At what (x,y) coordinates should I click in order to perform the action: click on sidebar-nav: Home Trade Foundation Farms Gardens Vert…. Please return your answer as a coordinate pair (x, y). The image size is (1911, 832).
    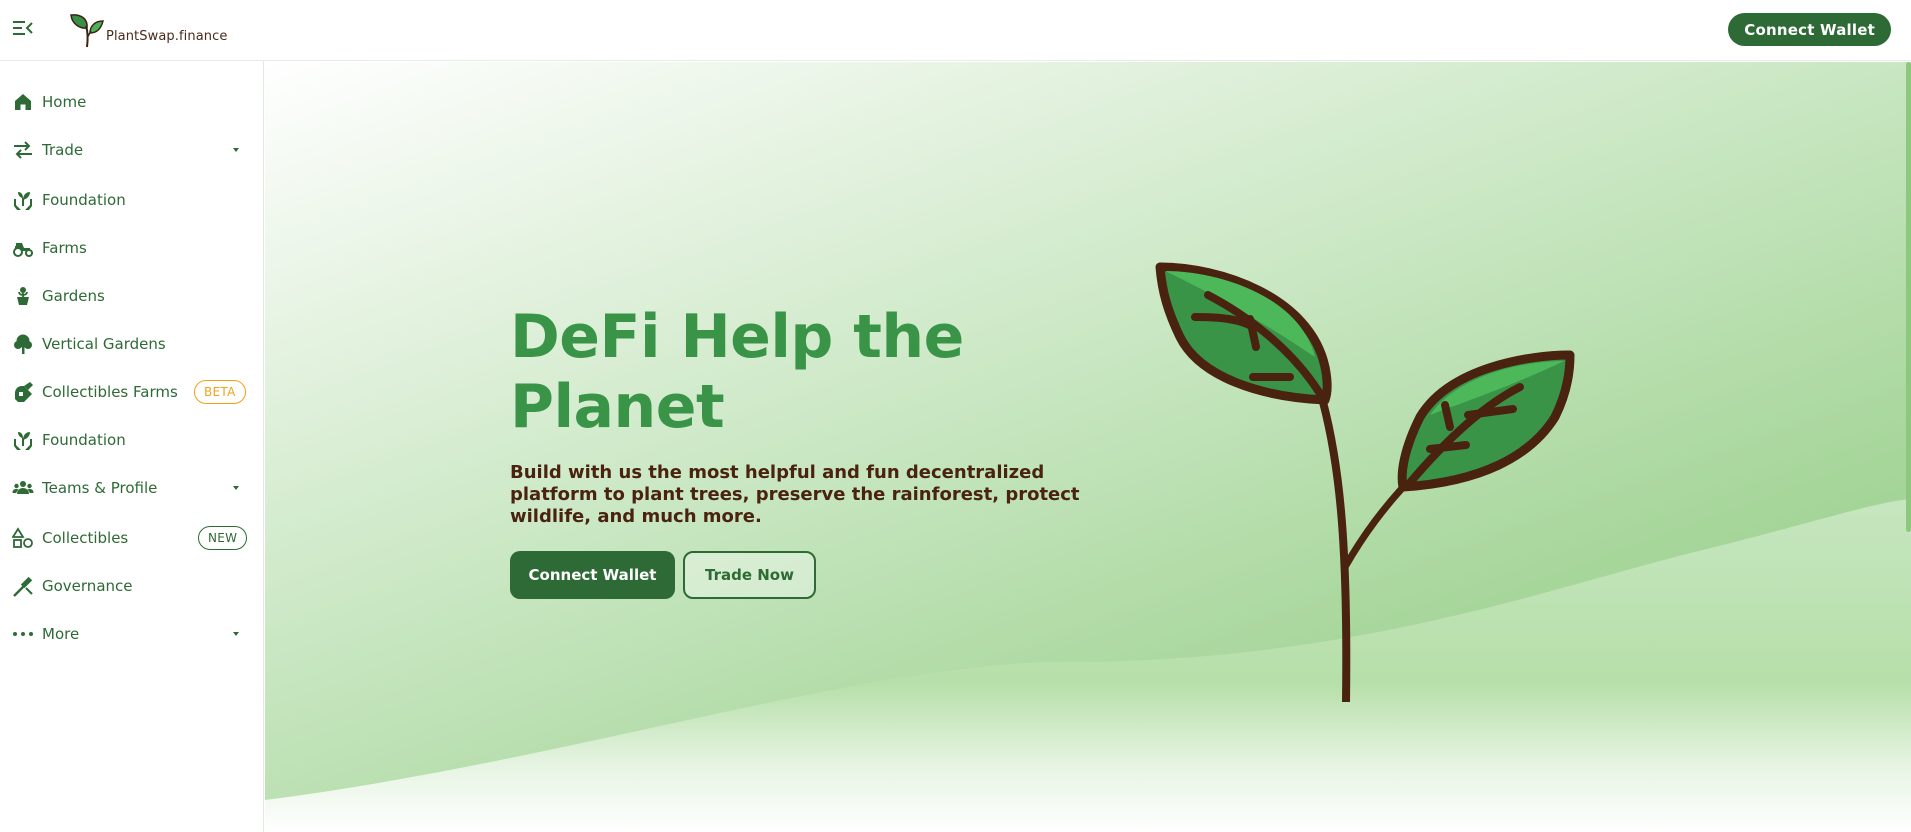
    Looking at the image, I should click on (132, 446).